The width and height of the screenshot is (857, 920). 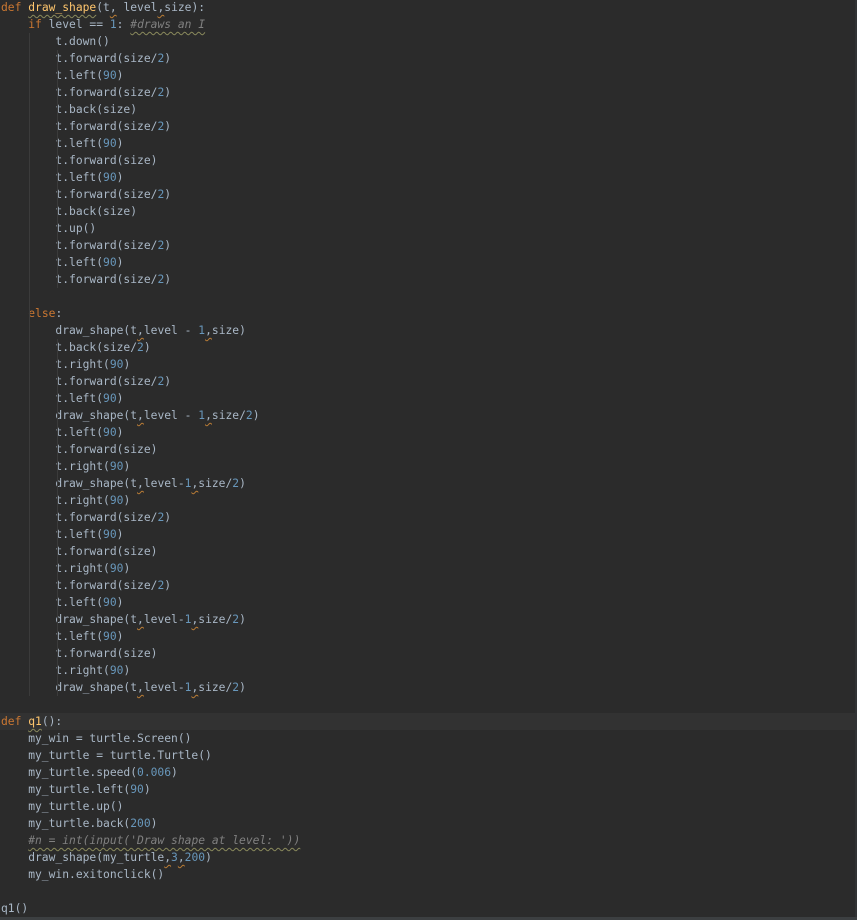 I want to click on code-line: my_turtle.left(90), so click(x=428, y=789).